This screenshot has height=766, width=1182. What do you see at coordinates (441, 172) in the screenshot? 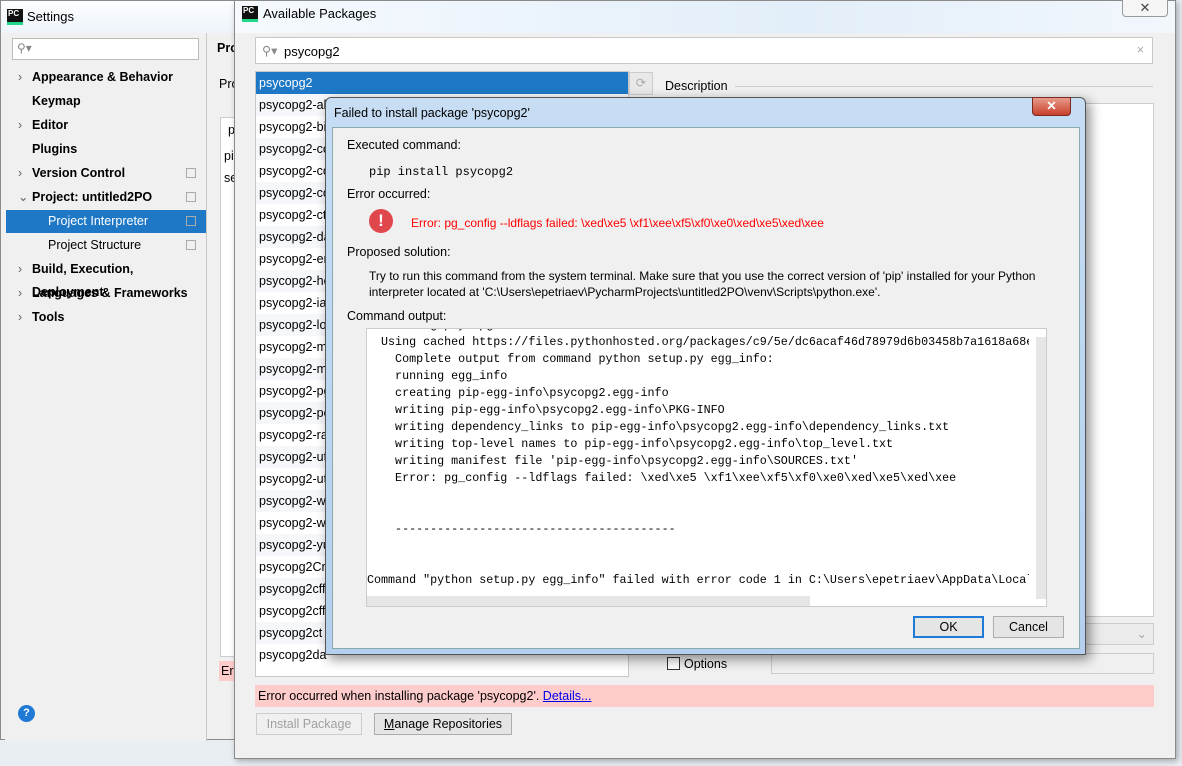
I see `executed-command: pip install psycopg2` at bounding box center [441, 172].